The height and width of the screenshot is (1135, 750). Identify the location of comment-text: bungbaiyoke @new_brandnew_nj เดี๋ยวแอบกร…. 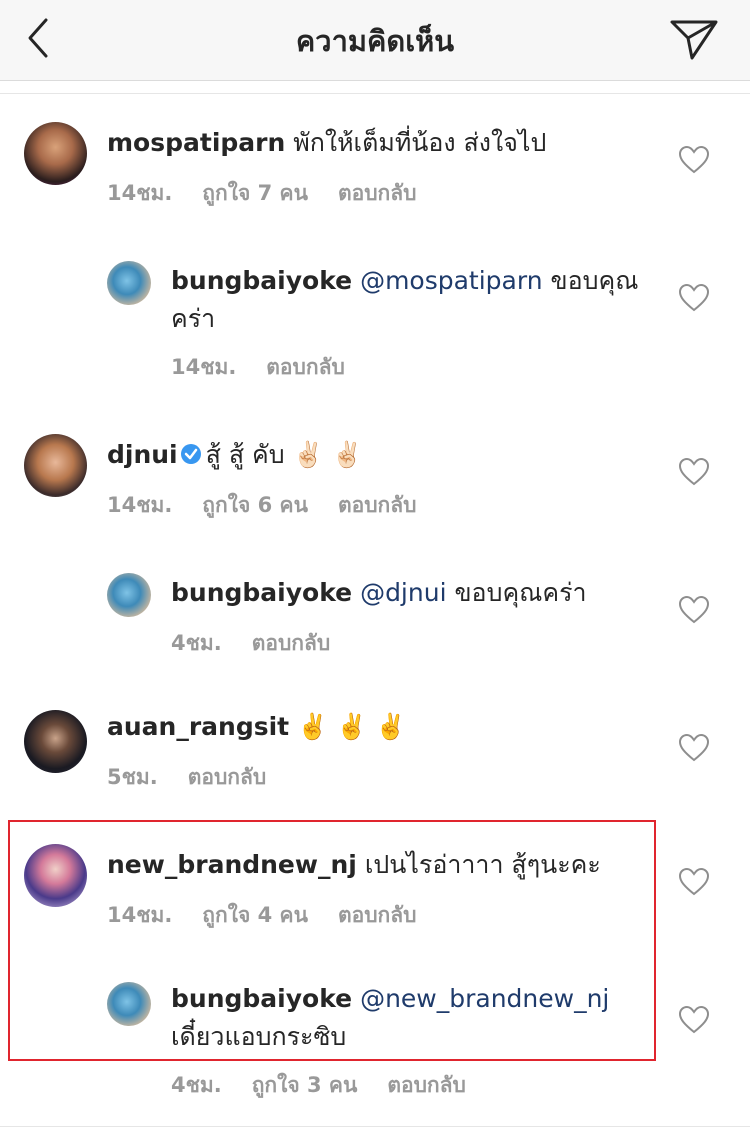
(411, 1018).